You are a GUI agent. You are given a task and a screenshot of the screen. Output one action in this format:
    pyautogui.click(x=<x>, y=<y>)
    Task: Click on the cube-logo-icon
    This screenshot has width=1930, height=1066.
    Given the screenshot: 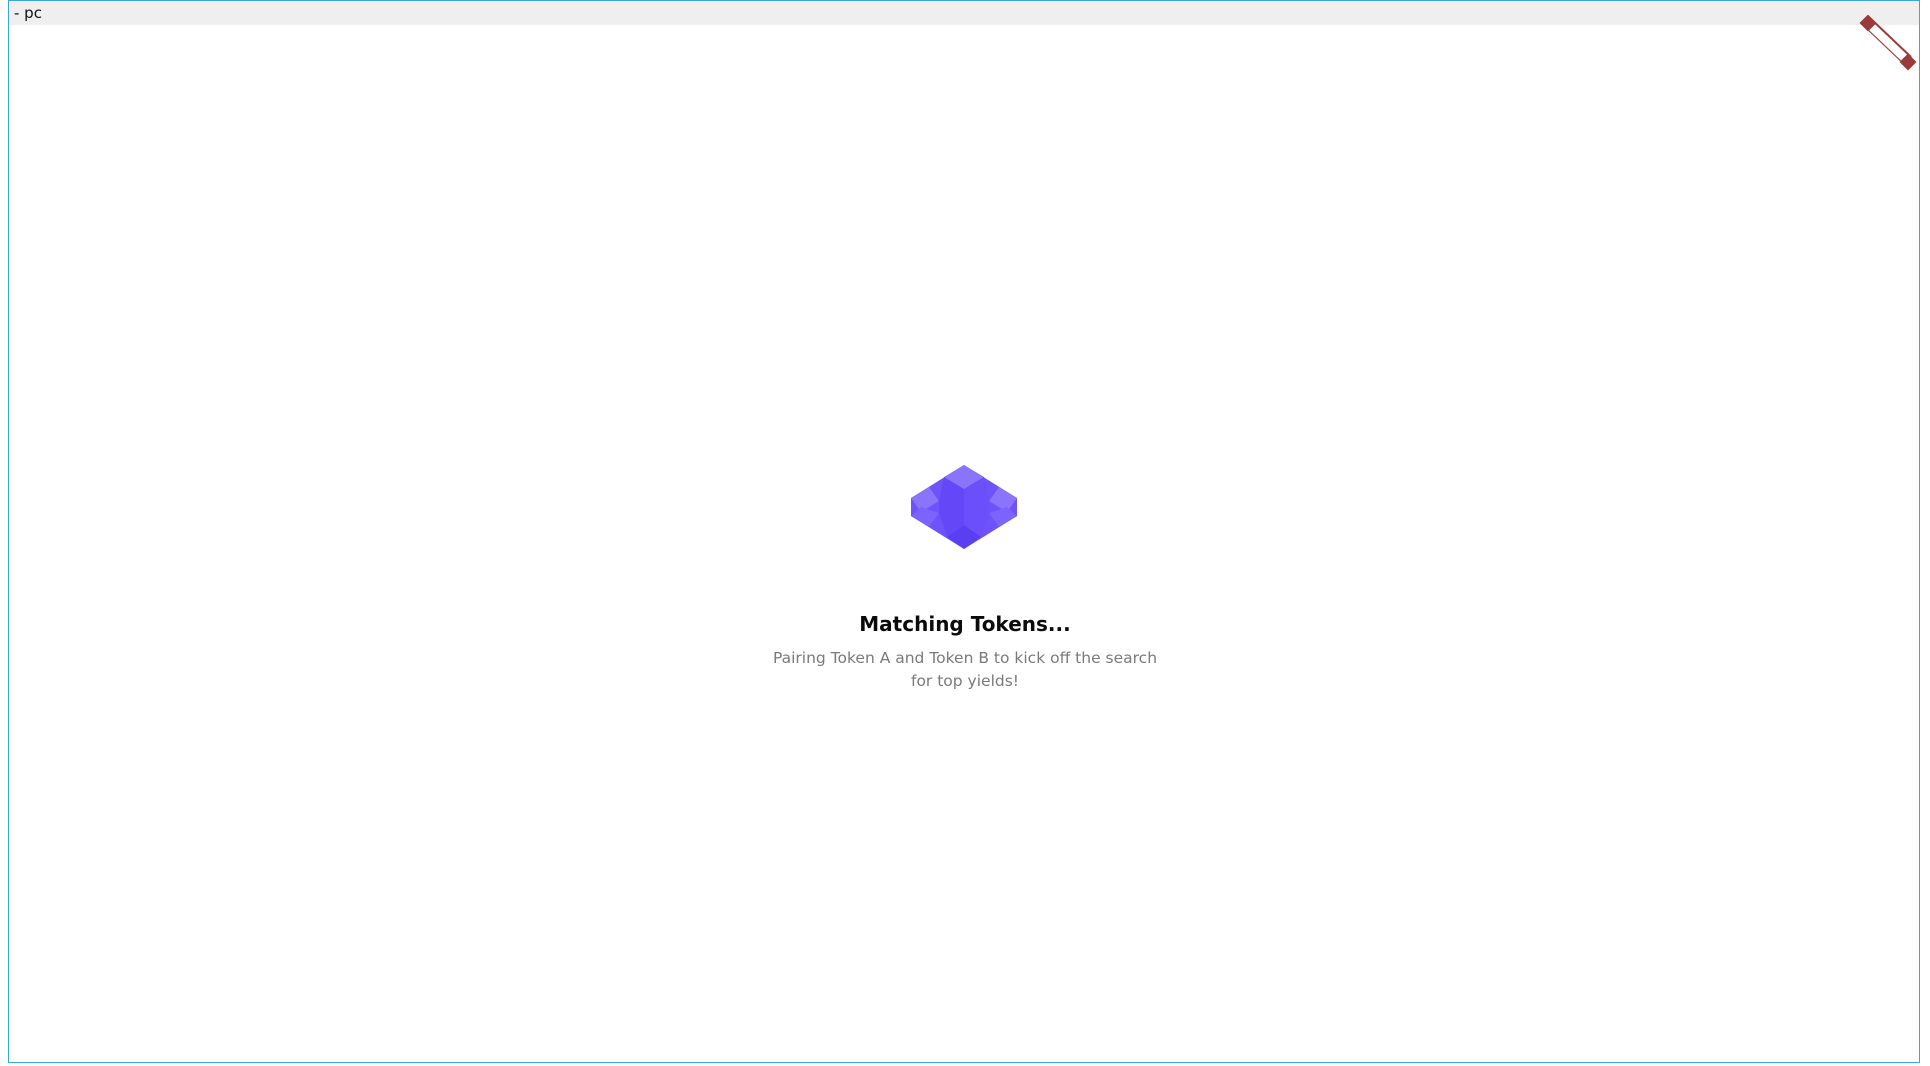 What is the action you would take?
    pyautogui.click(x=964, y=507)
    